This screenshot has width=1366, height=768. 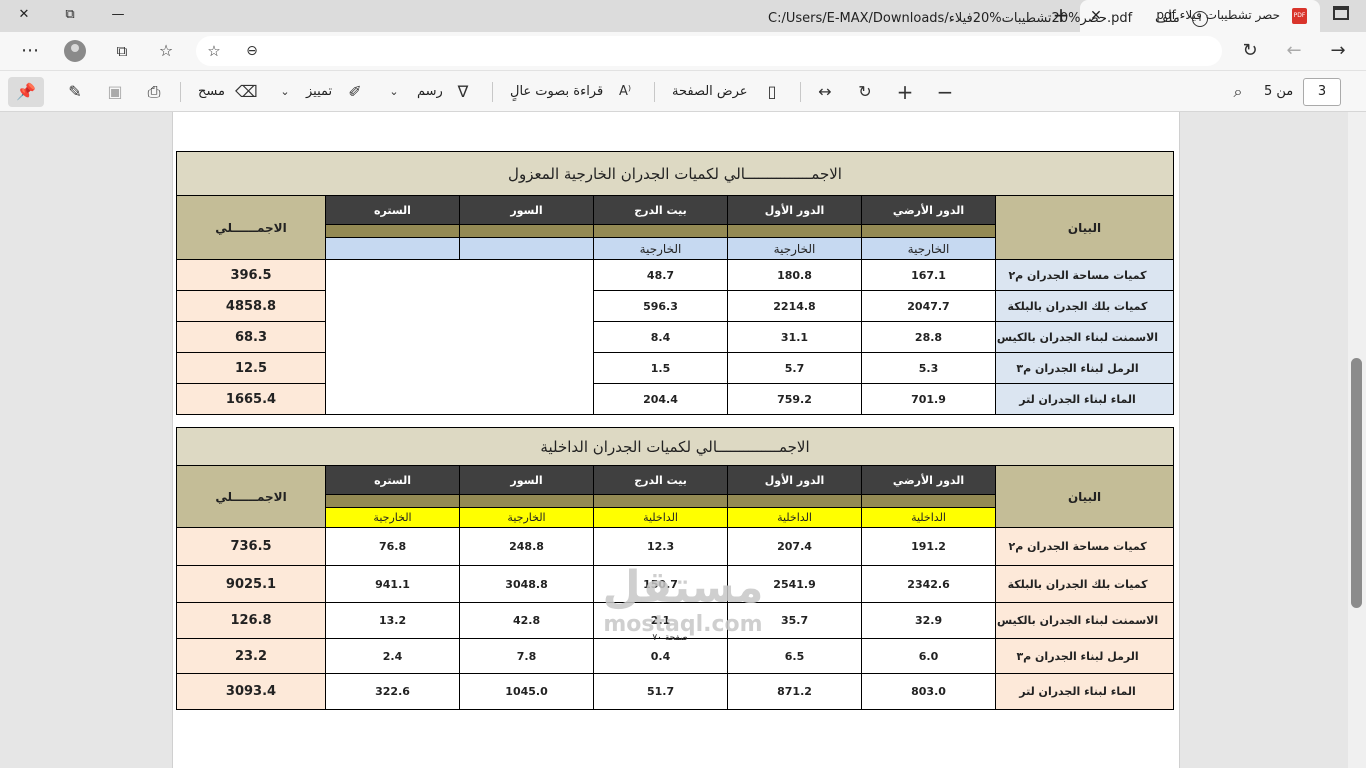 What do you see at coordinates (75, 92) in the screenshot?
I see `save-as-icon: ✎` at bounding box center [75, 92].